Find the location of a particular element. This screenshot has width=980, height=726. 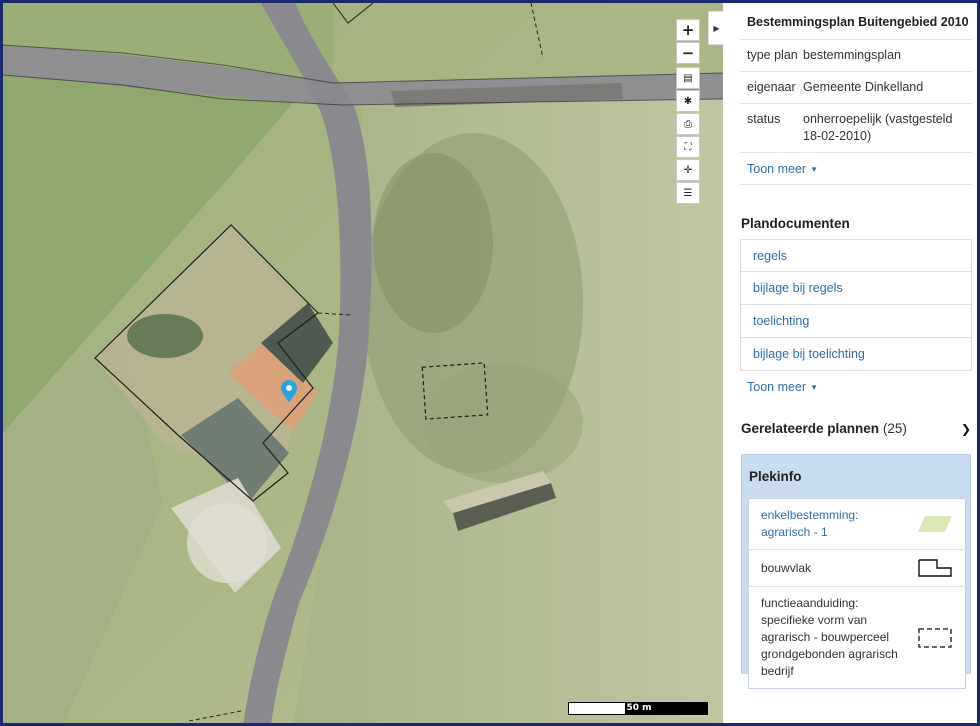

list-icon: ☰ is located at coordinates (688, 193).